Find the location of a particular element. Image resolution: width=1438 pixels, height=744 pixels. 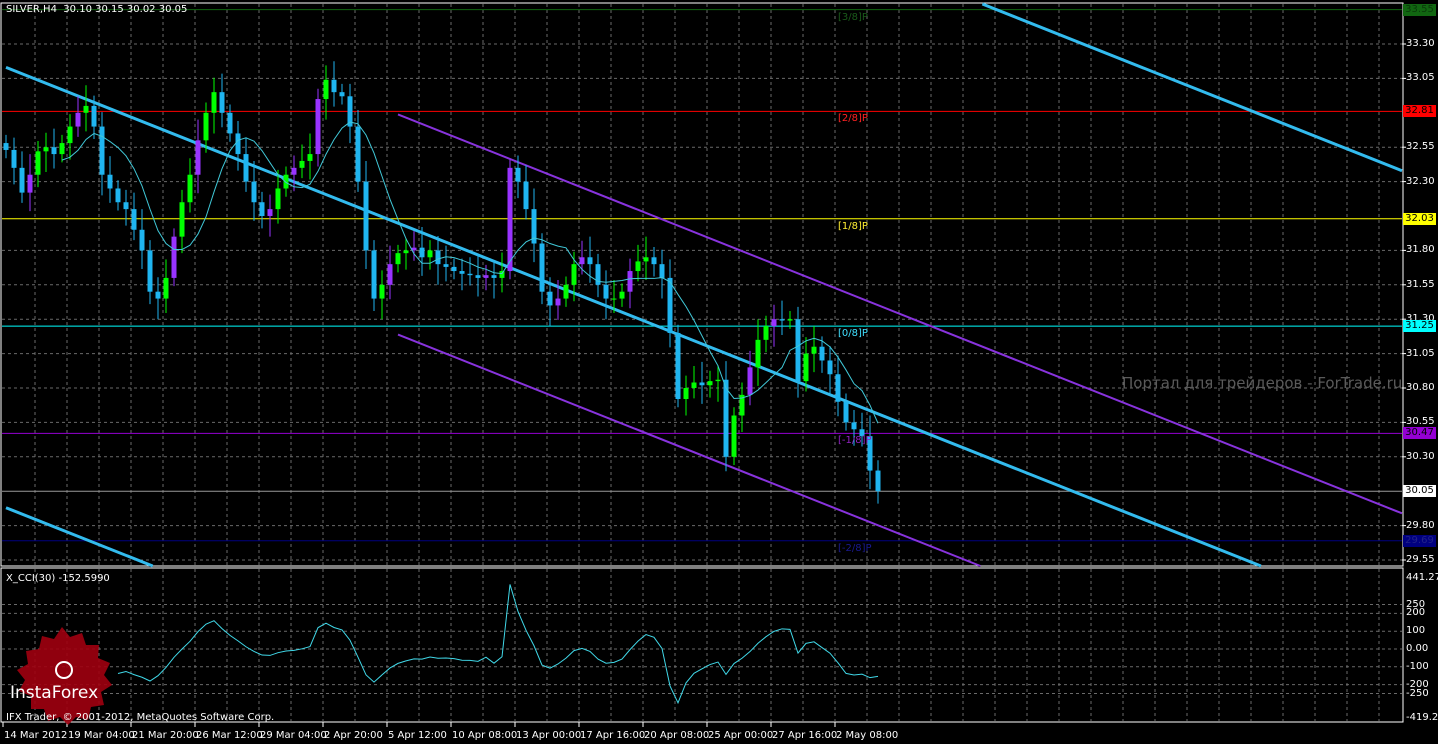

murrey-level-label: [0/8]P is located at coordinates (853, 334).